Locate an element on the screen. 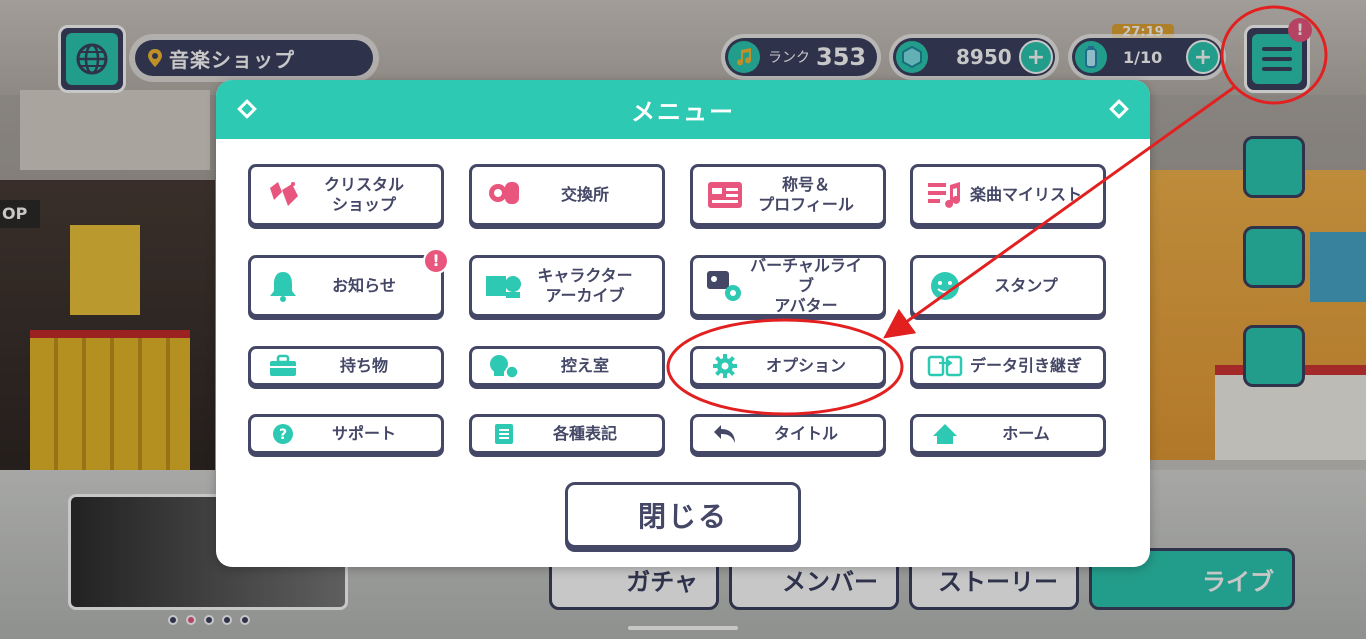  bell-icon is located at coordinates (283, 286).